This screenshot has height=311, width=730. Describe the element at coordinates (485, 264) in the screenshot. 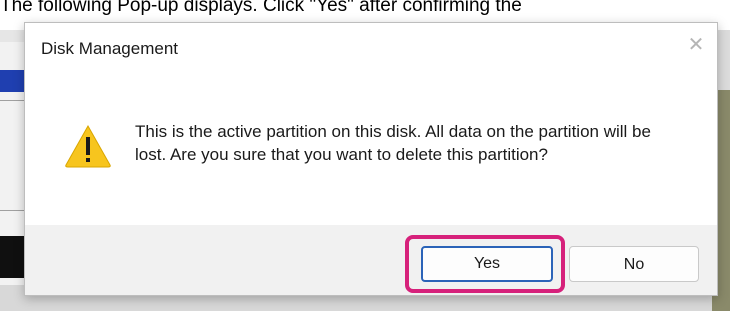

I see `highlight-box` at that location.